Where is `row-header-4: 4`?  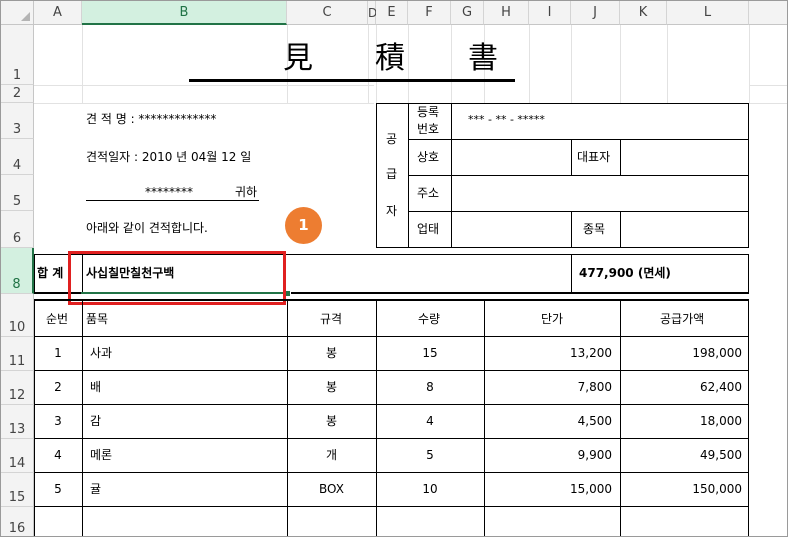 row-header-4: 4 is located at coordinates (17, 157).